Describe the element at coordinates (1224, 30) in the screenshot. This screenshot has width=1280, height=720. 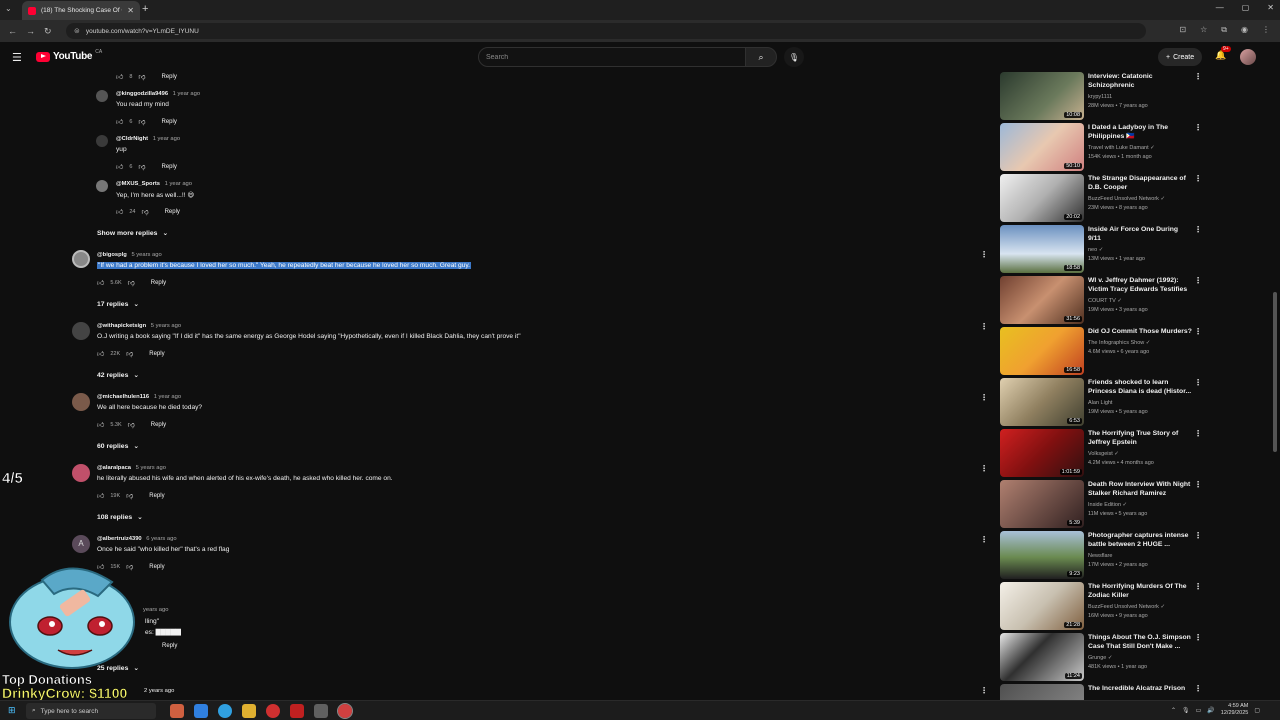
I see `extensions-icon: ⧉` at that location.